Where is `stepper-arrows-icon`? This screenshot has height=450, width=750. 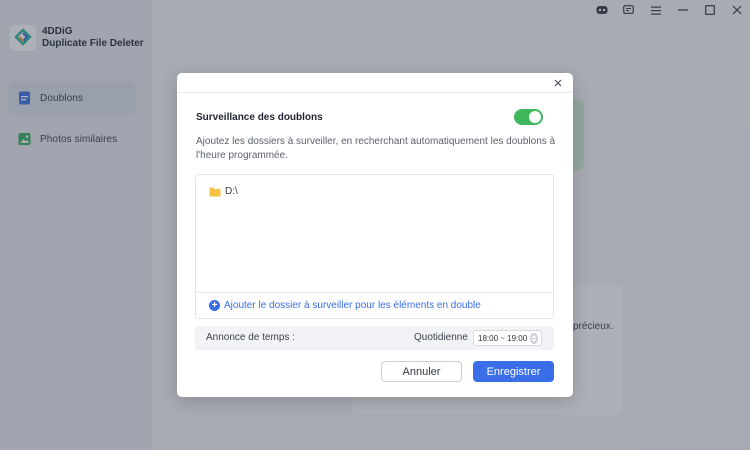 stepper-arrows-icon is located at coordinates (534, 338).